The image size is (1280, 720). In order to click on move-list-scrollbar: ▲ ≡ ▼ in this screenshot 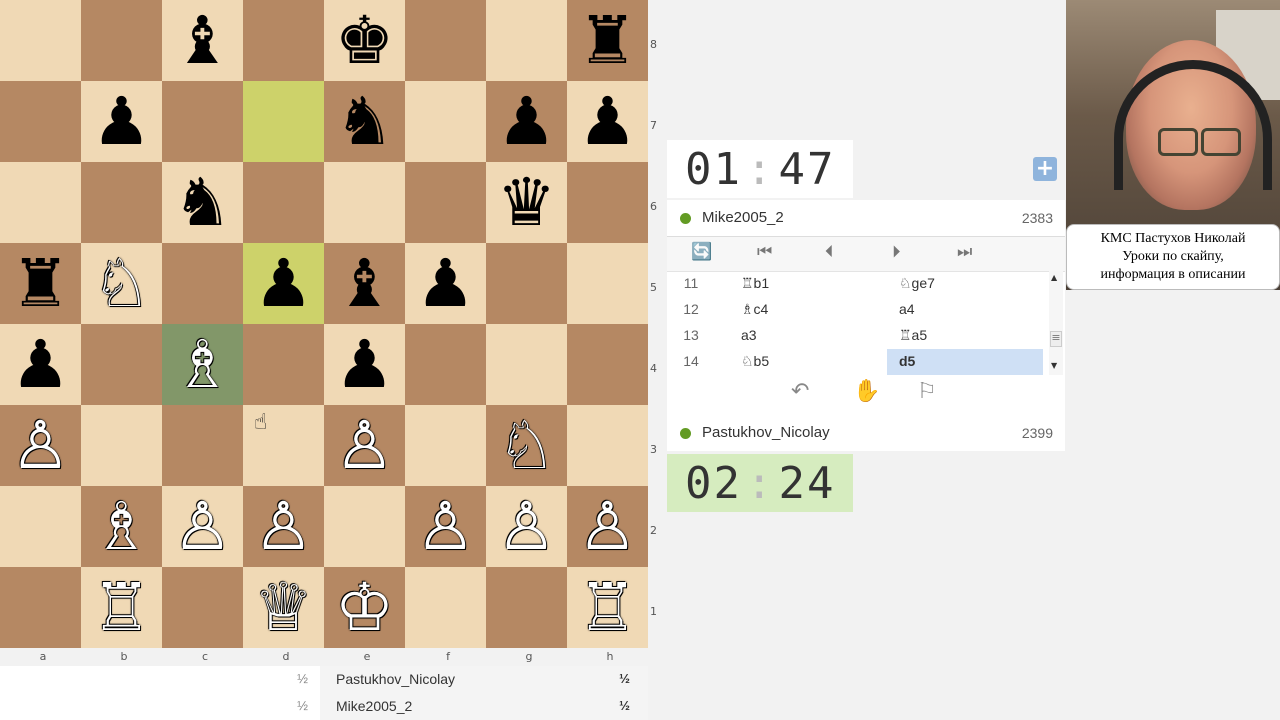, I will do `click(1056, 323)`.